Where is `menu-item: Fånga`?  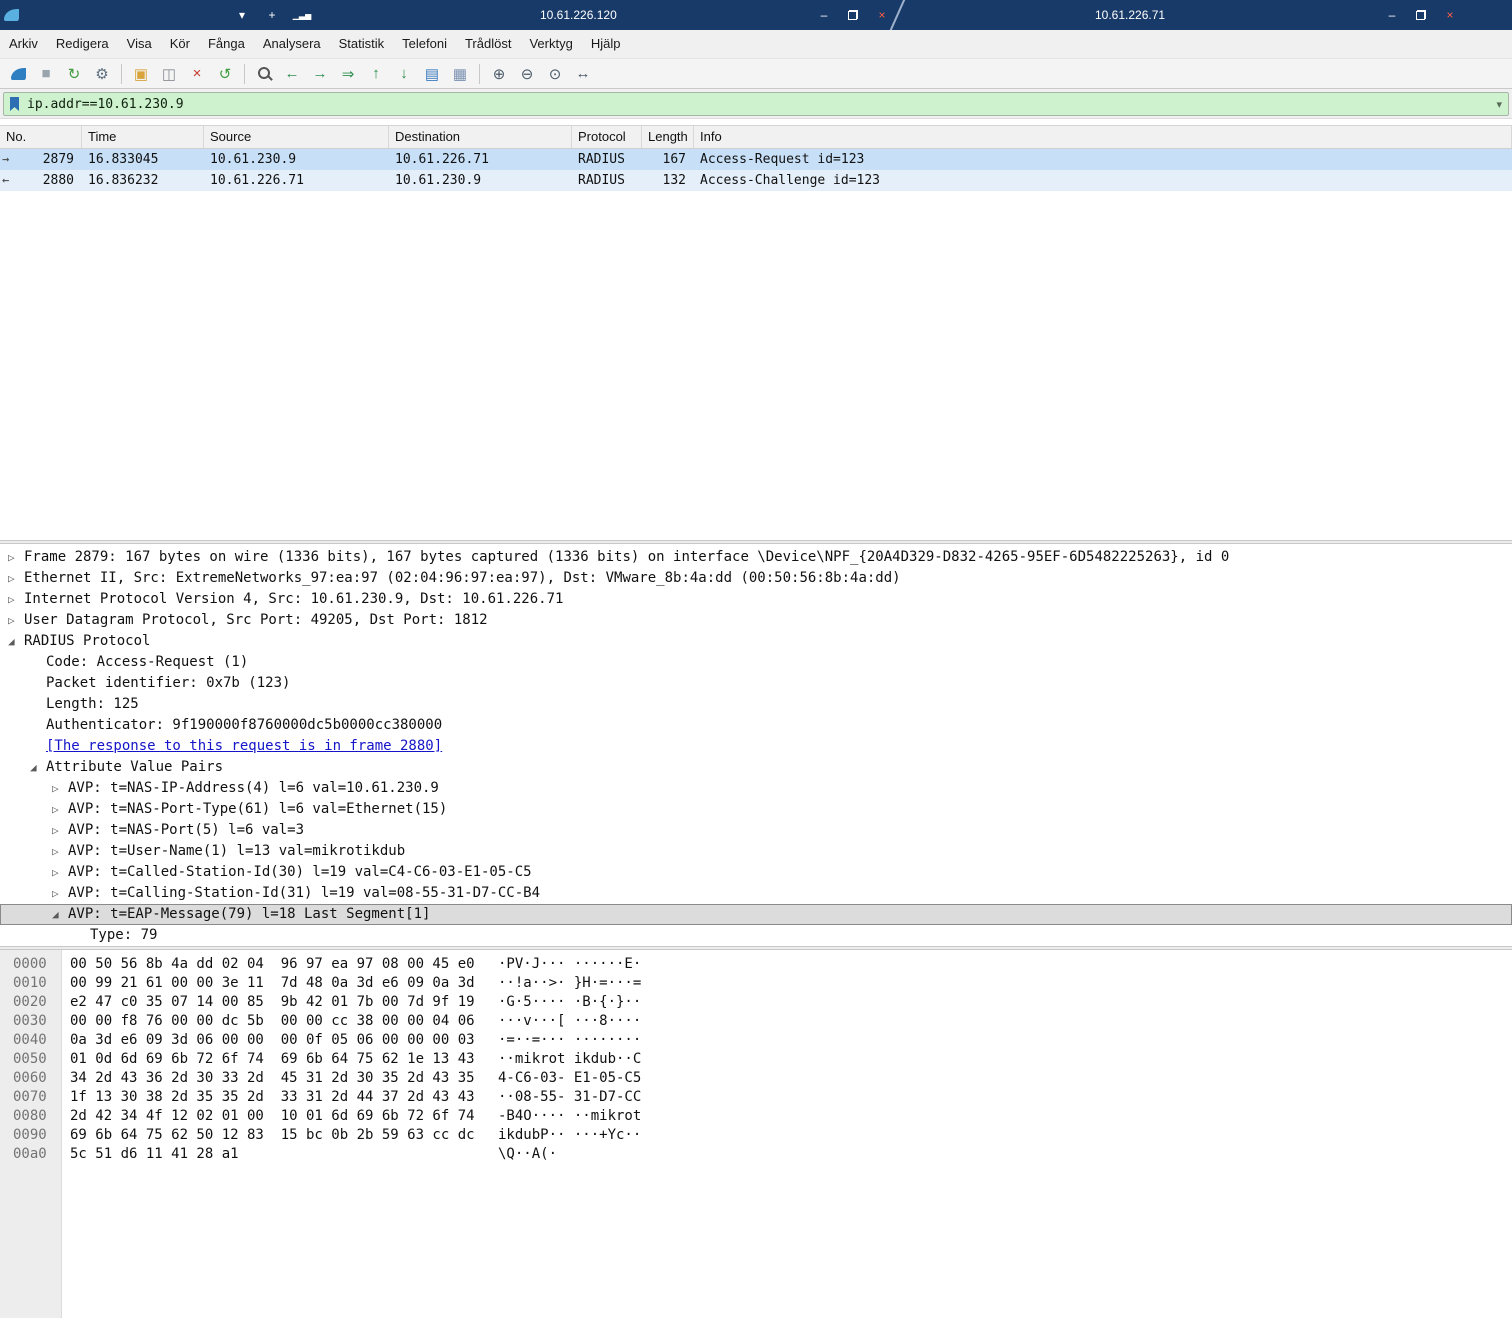 menu-item: Fånga is located at coordinates (226, 44).